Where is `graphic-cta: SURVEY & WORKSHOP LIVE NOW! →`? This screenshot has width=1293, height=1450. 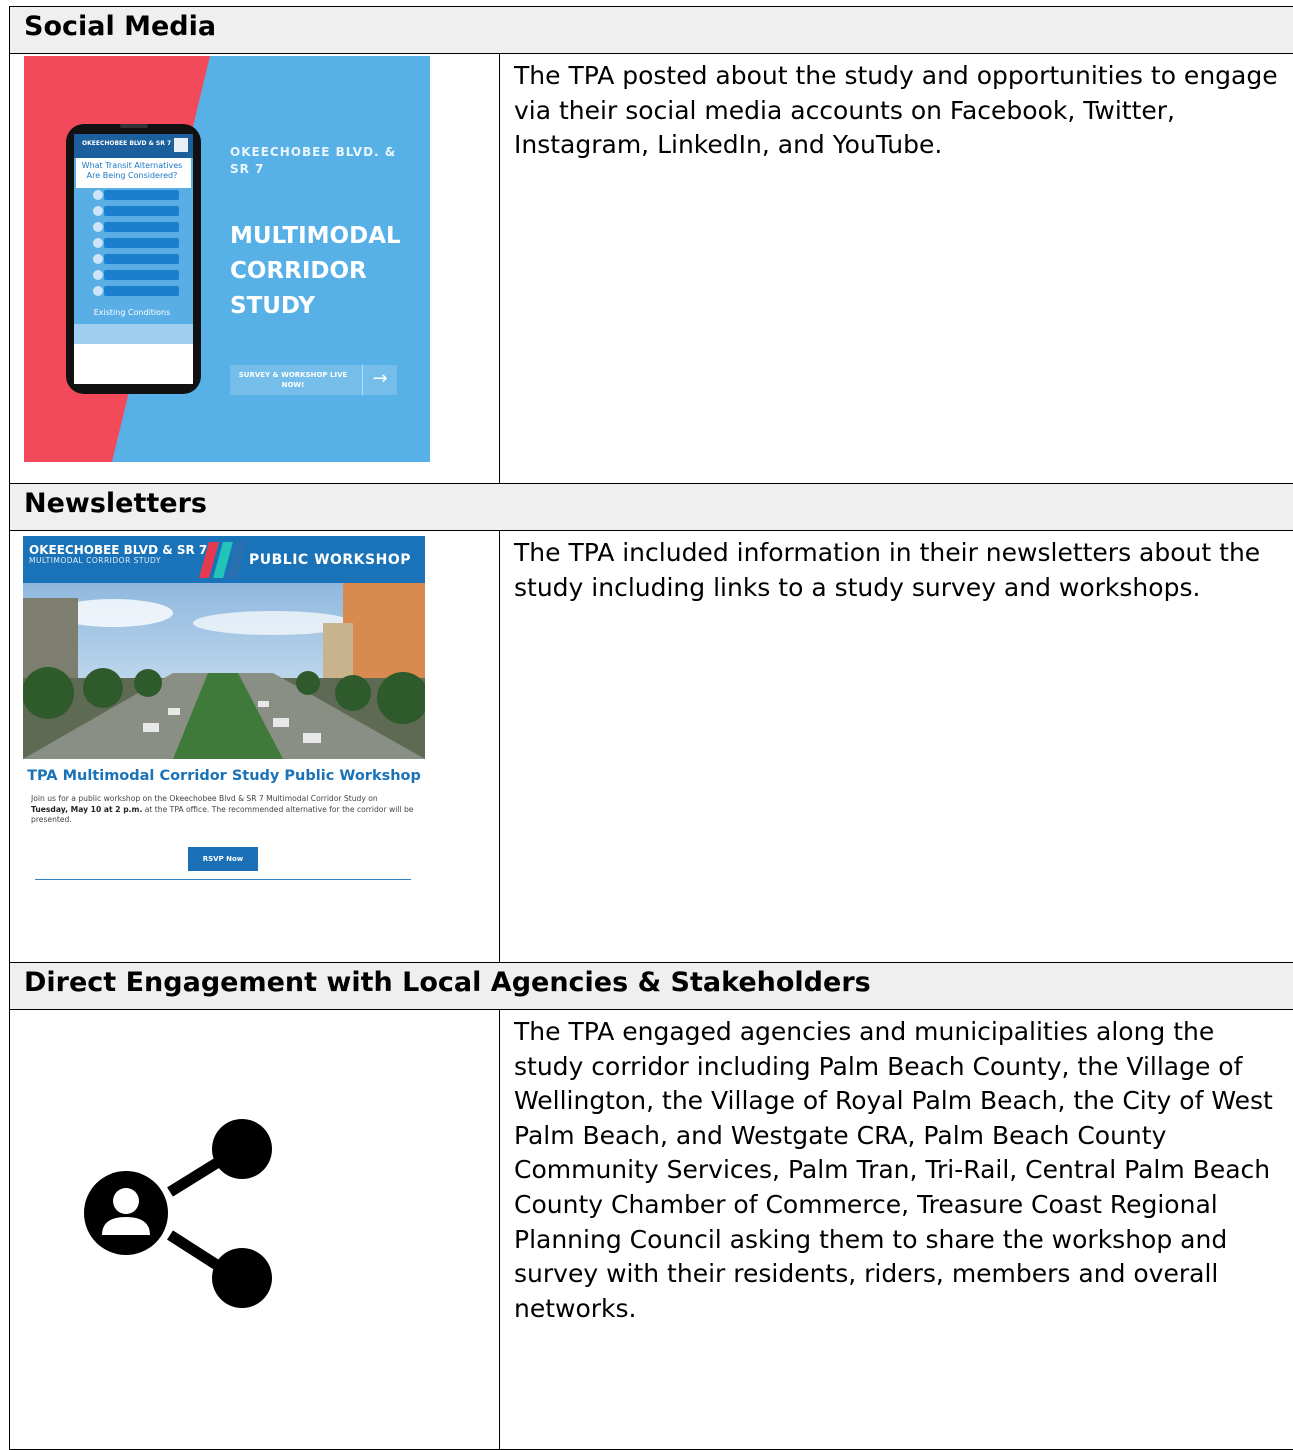
graphic-cta: SURVEY & WORKSHOP LIVE NOW! → is located at coordinates (313, 380).